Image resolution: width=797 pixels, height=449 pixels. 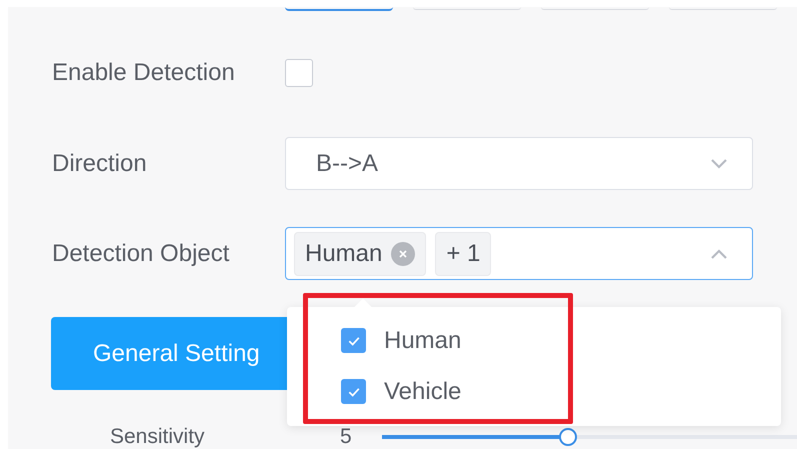 What do you see at coordinates (423, 340) in the screenshot?
I see `option-label: Human` at bounding box center [423, 340].